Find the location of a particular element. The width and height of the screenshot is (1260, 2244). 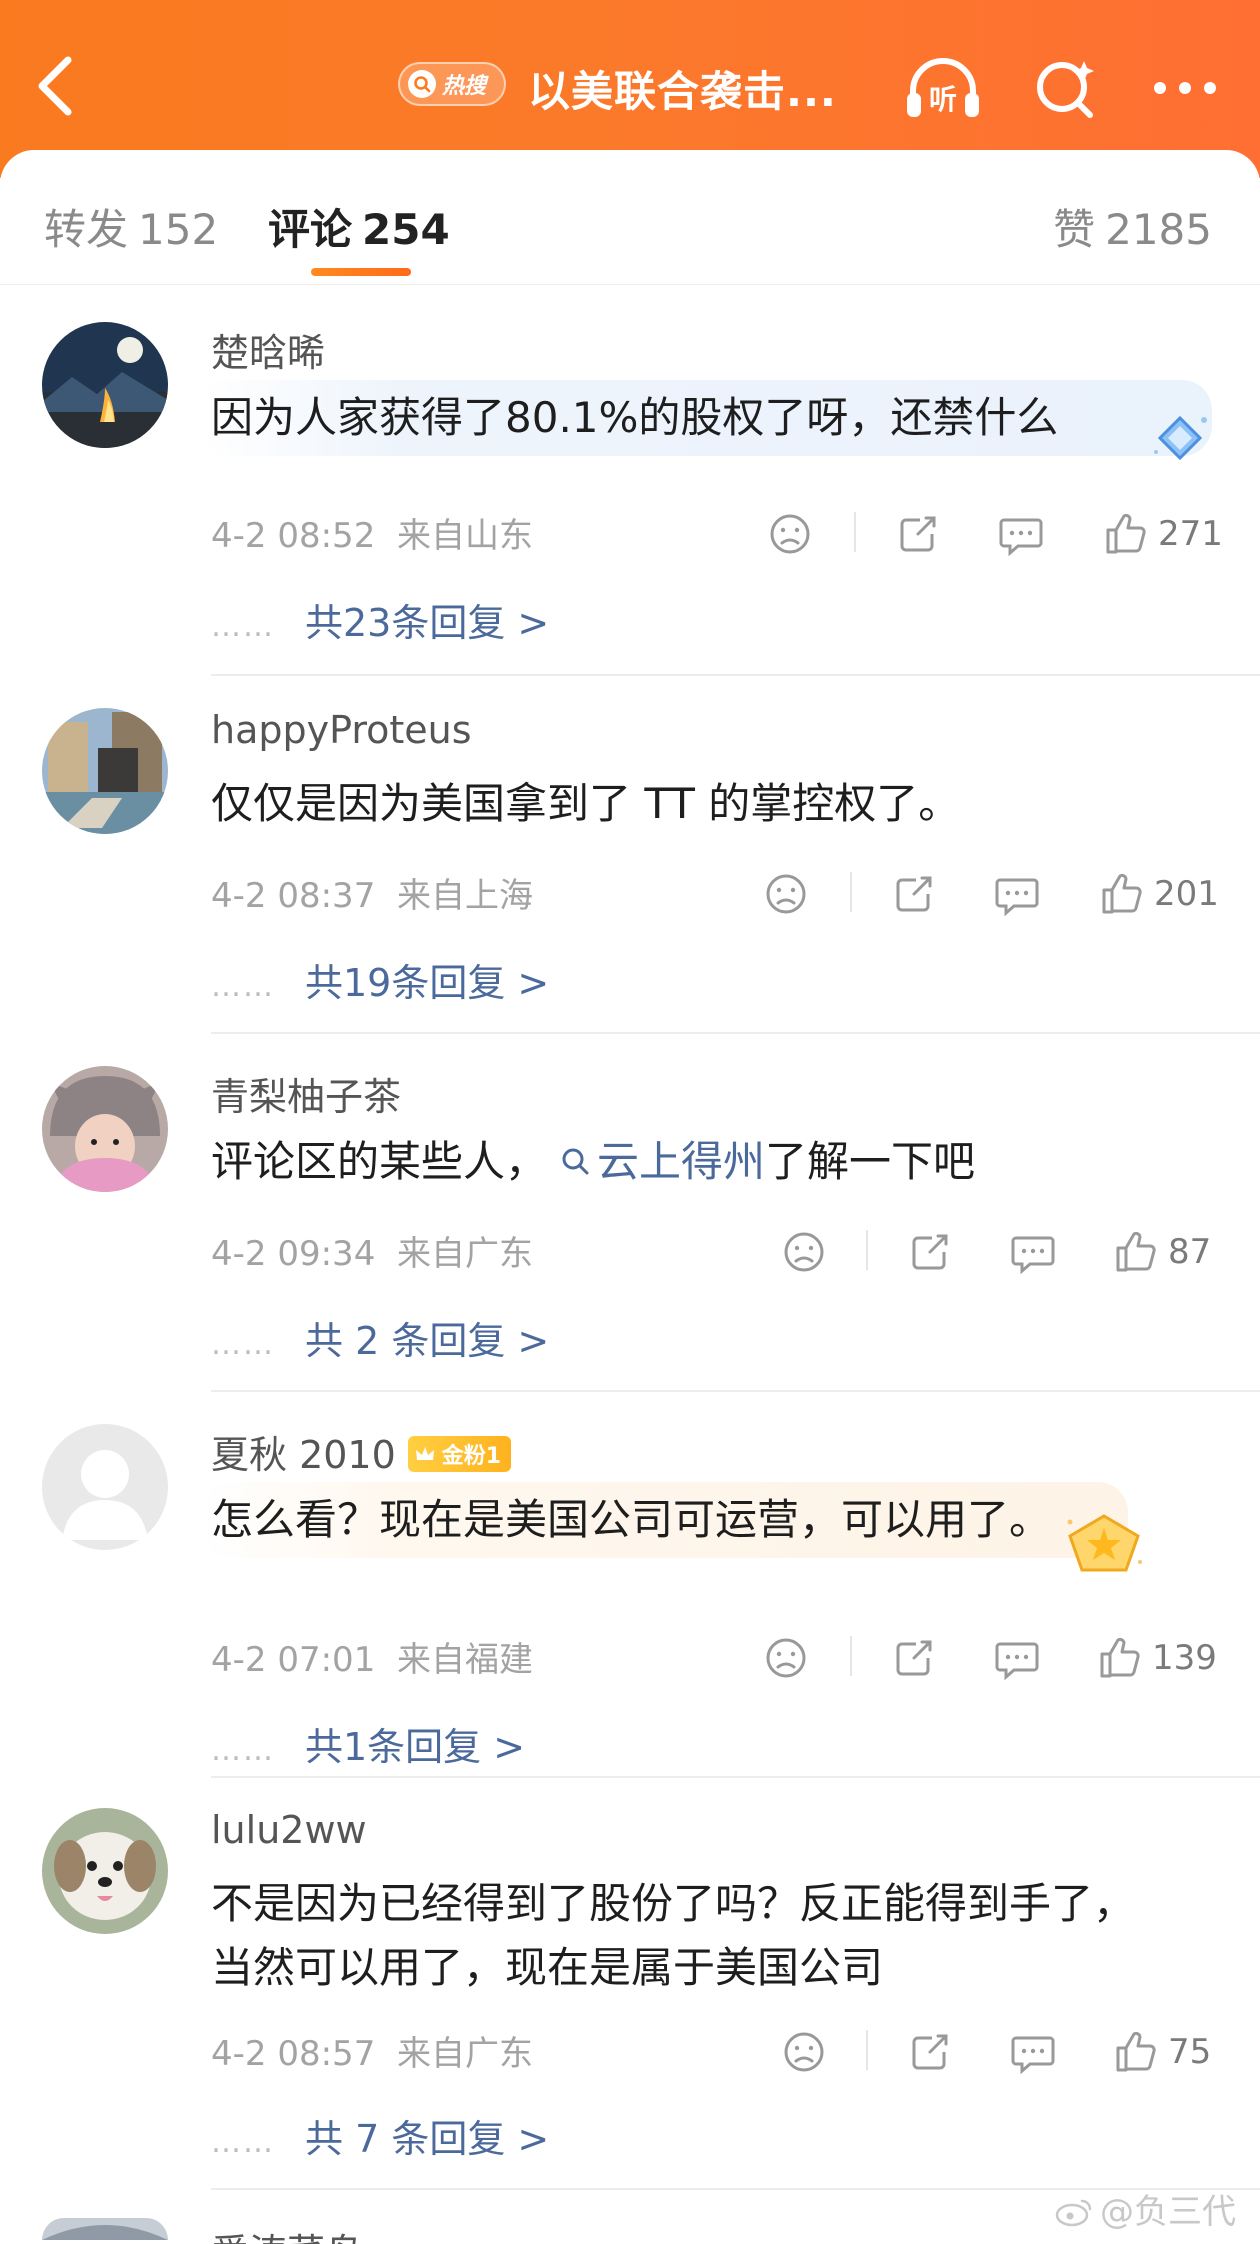

gold-star-badge-icon is located at coordinates (1104, 1543).